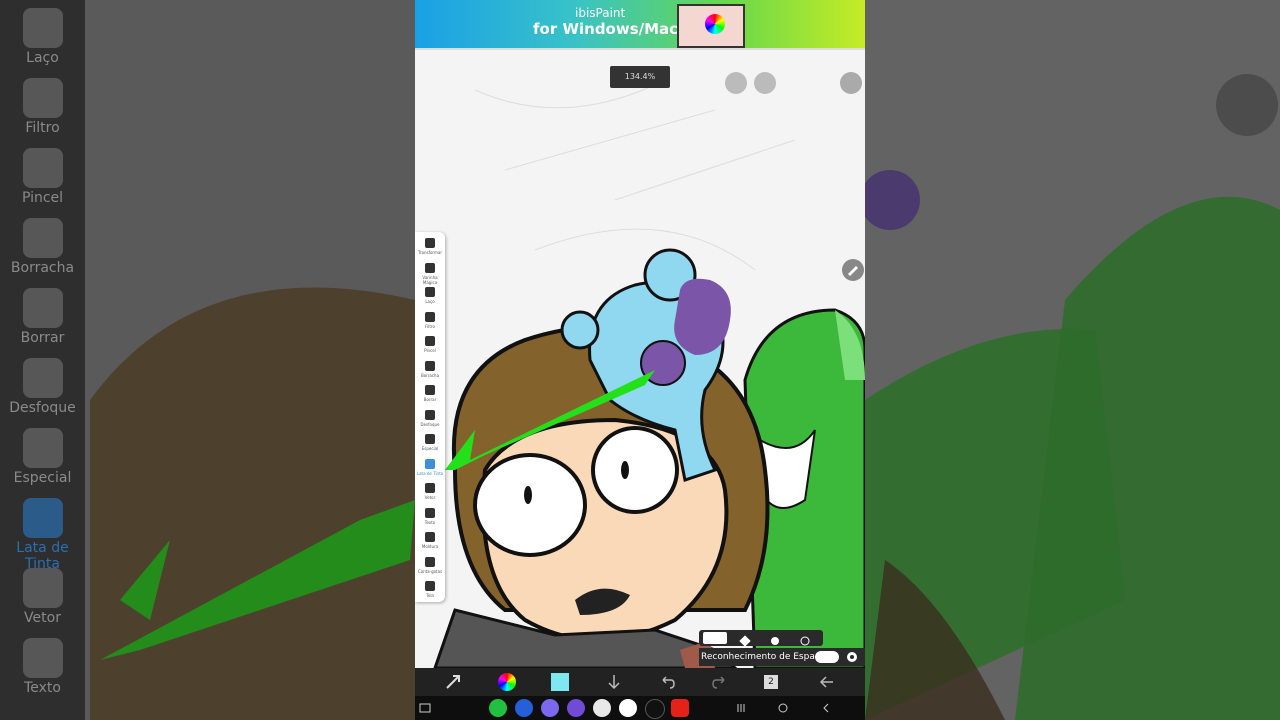  I want to click on tool-label: Texto, so click(430, 522).